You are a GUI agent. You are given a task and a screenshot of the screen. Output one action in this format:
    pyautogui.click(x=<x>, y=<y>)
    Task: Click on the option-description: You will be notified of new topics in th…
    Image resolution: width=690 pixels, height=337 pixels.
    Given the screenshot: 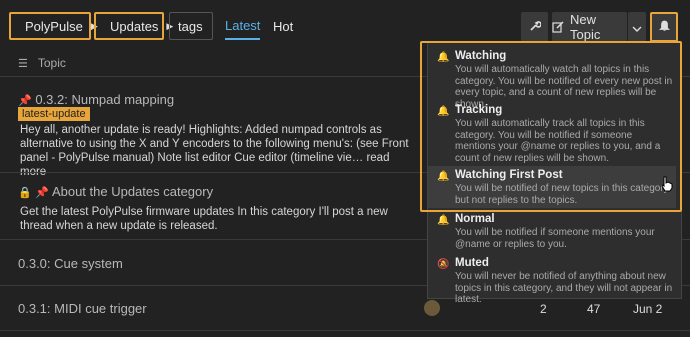 What is the action you would take?
    pyautogui.click(x=562, y=194)
    